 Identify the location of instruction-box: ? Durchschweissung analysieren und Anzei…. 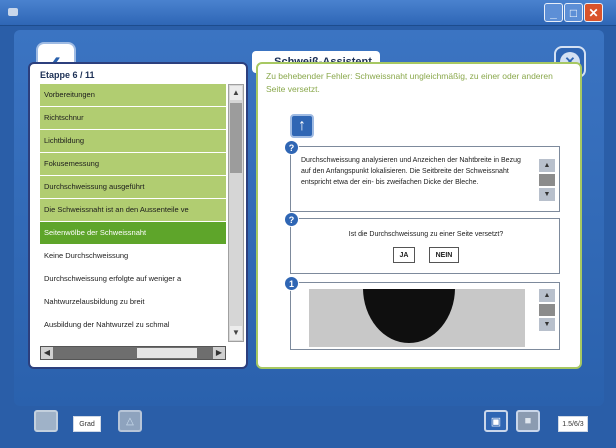
(422, 176).